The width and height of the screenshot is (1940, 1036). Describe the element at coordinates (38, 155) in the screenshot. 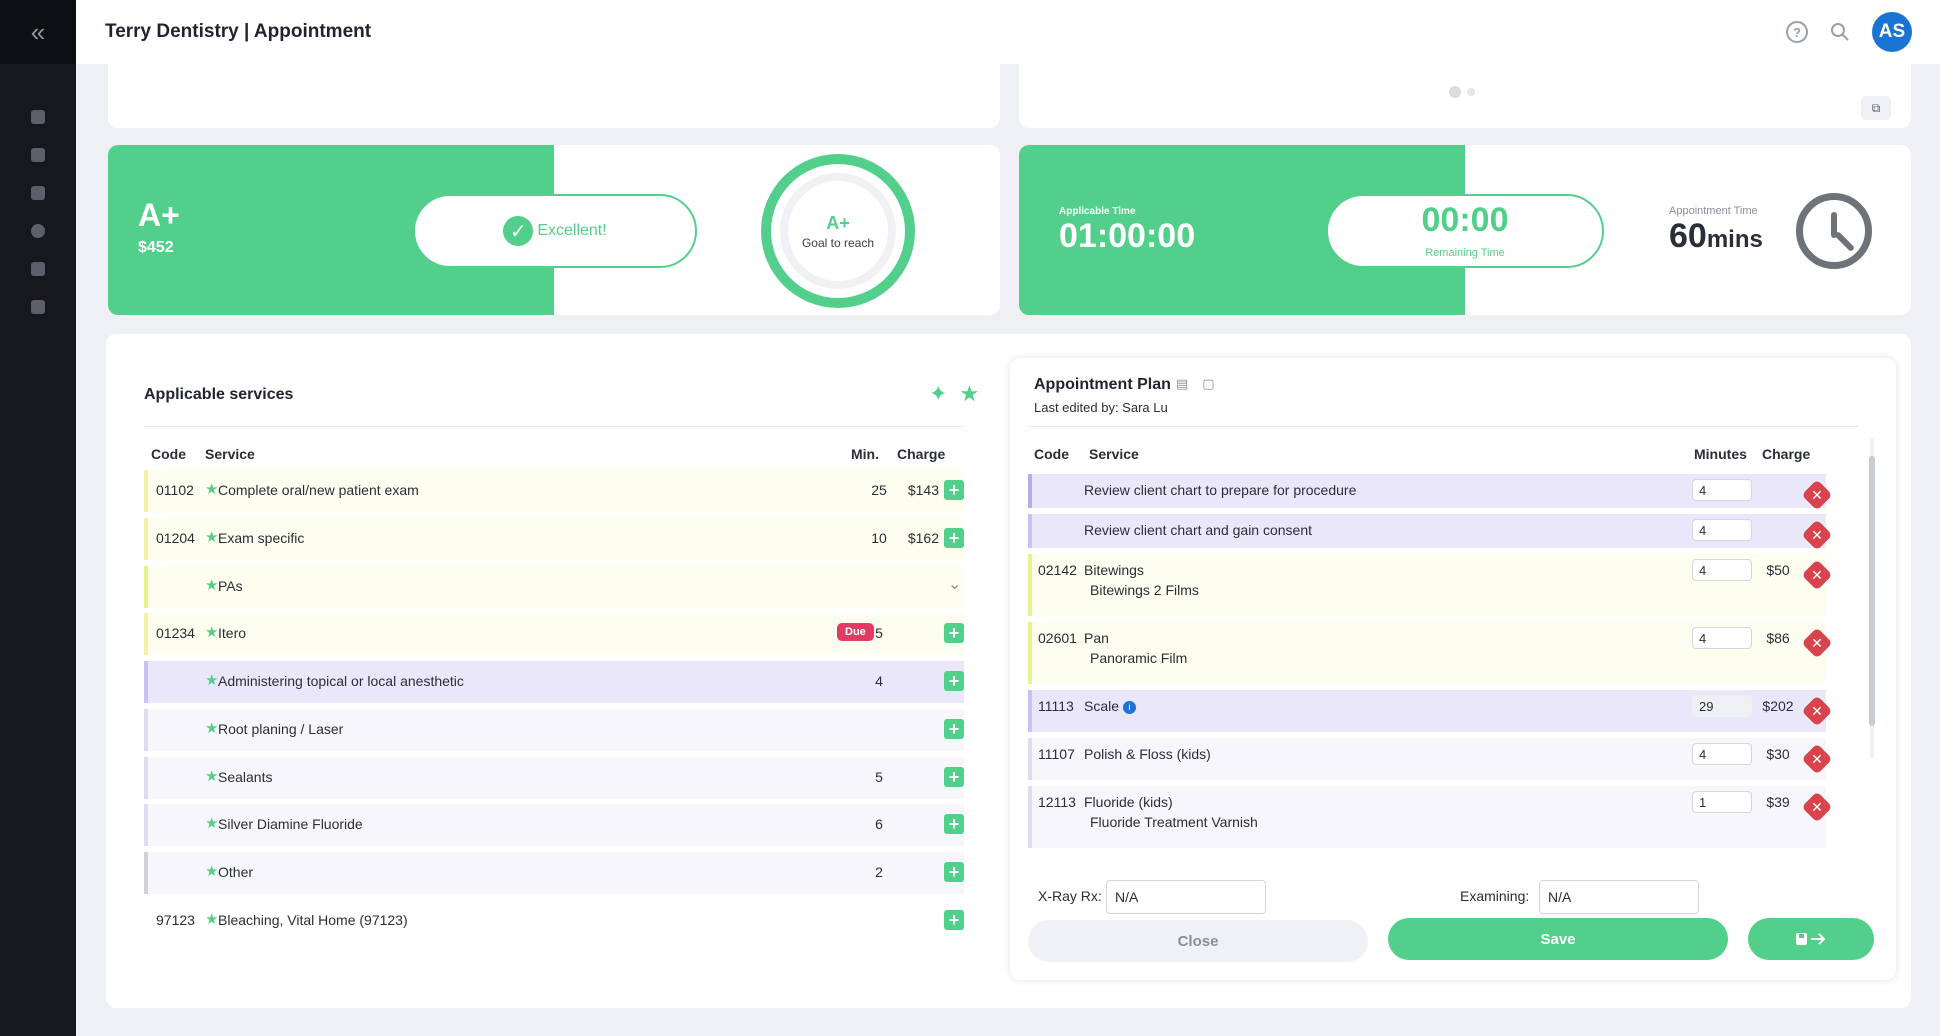

I see `sidebar-item-notes` at that location.